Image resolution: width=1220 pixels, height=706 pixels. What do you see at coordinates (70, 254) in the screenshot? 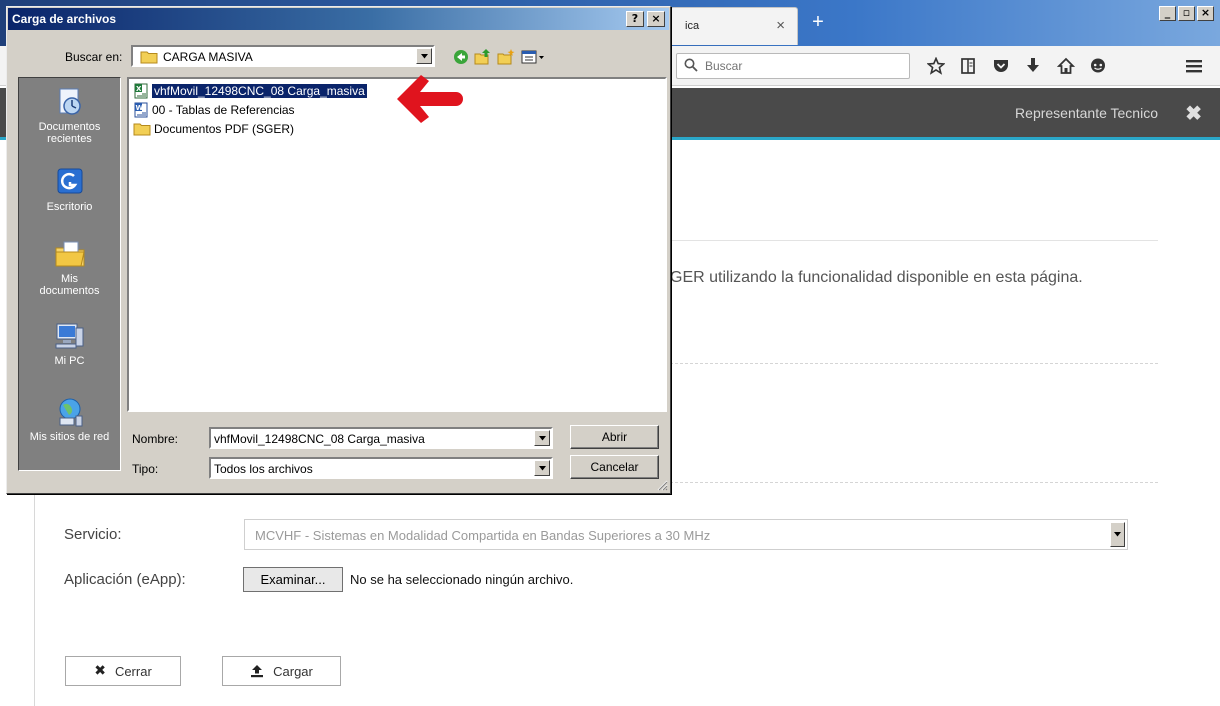
I see `my-documents-icon` at bounding box center [70, 254].